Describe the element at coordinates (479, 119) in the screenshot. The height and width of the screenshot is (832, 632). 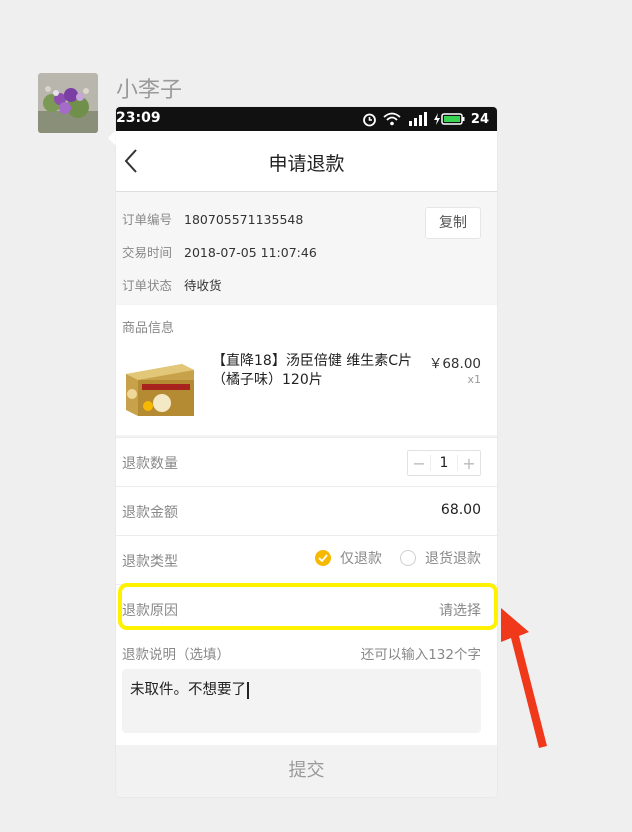
I see `battery-level: 24` at that location.